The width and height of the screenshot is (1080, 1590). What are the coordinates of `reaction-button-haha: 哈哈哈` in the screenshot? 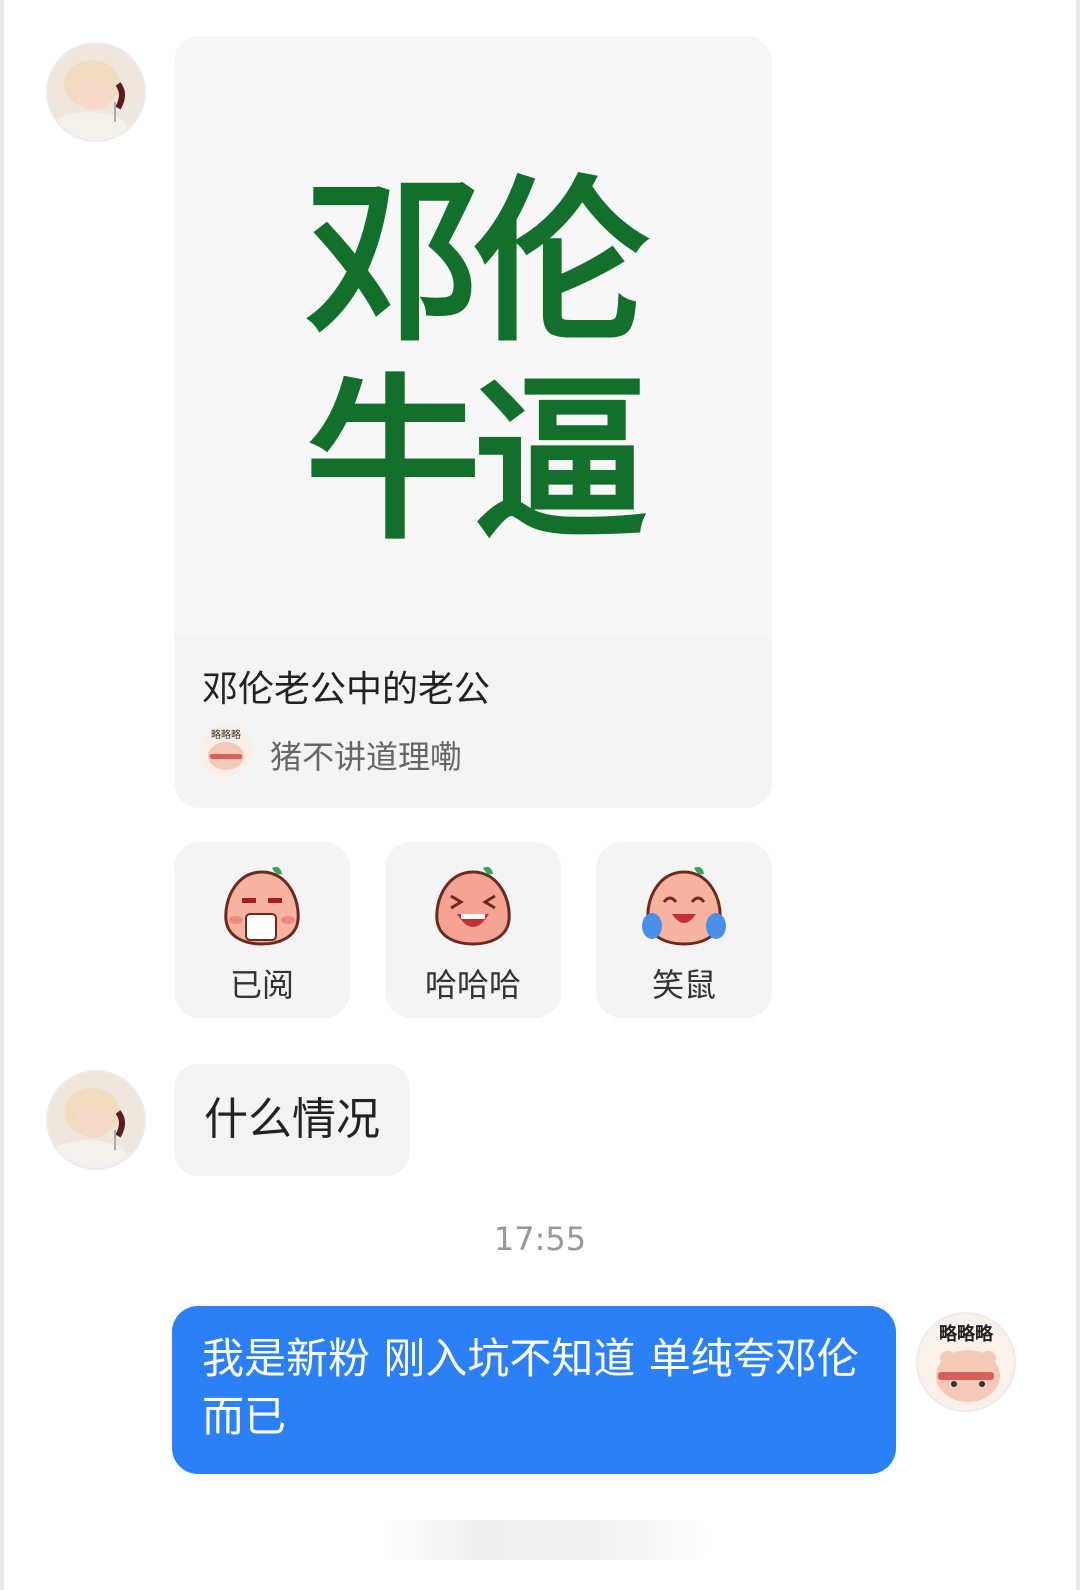 It's located at (473, 930).